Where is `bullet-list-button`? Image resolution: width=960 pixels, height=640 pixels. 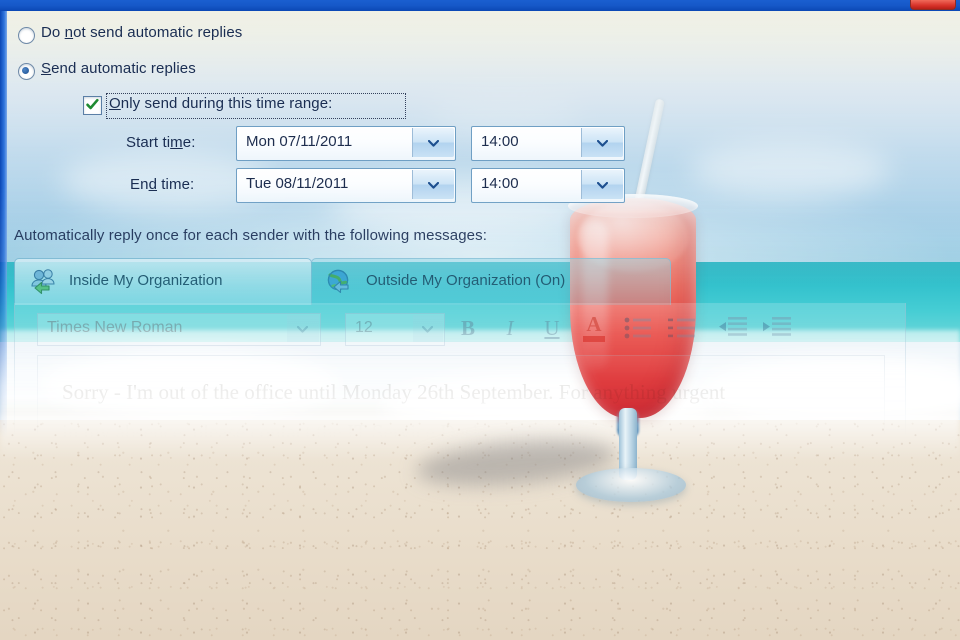
bullet-list-button is located at coordinates (638, 328).